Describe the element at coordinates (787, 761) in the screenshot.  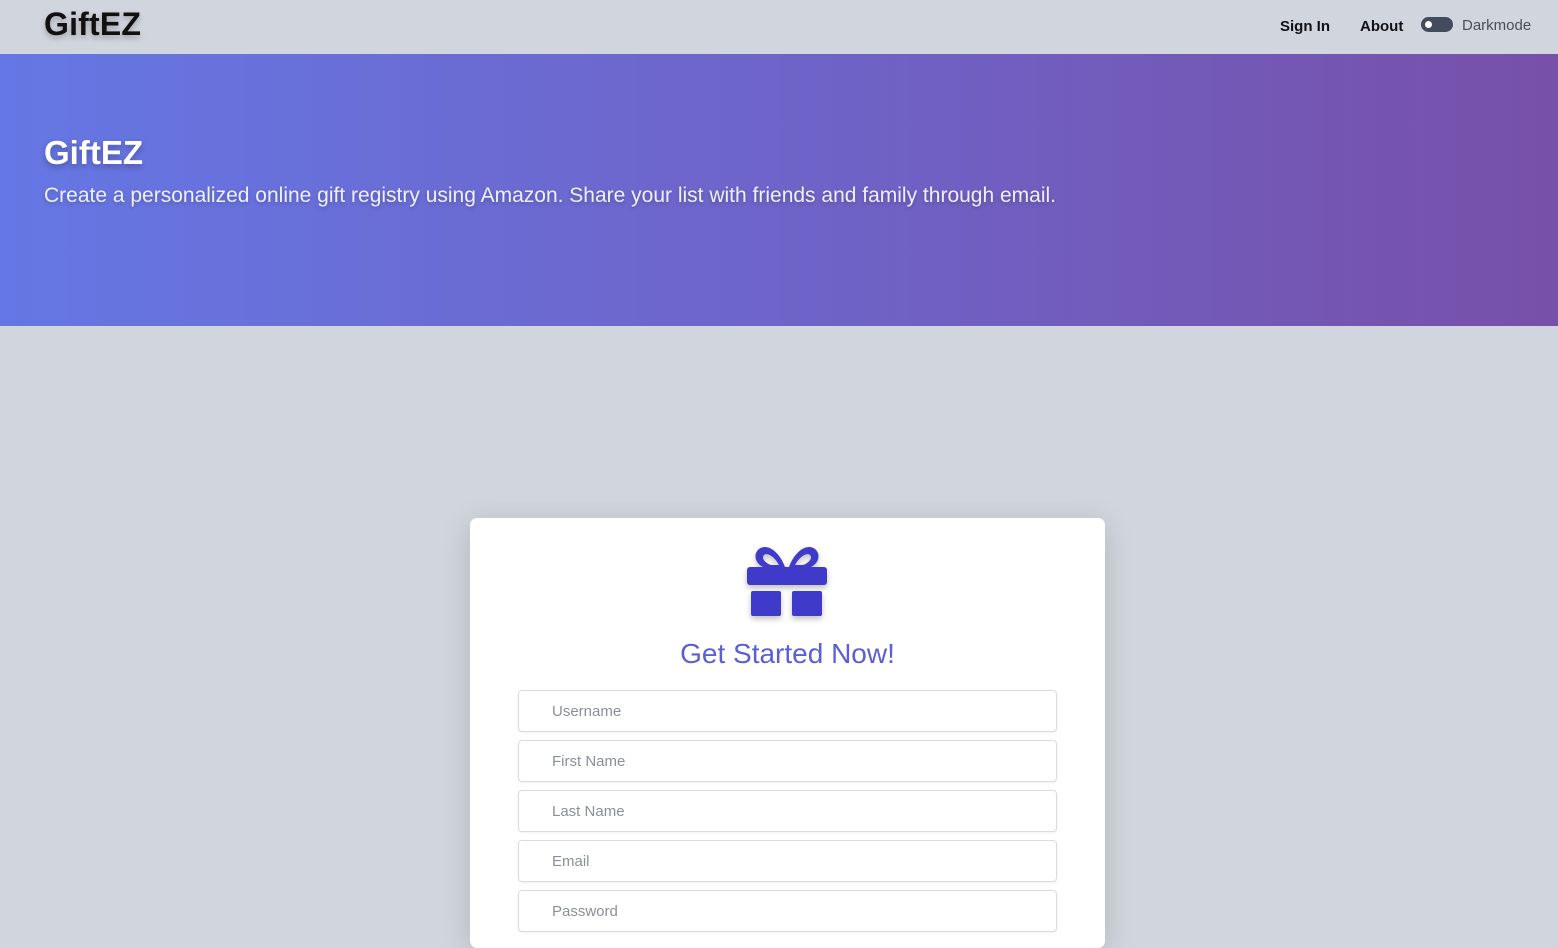
I see `first-name-input` at that location.